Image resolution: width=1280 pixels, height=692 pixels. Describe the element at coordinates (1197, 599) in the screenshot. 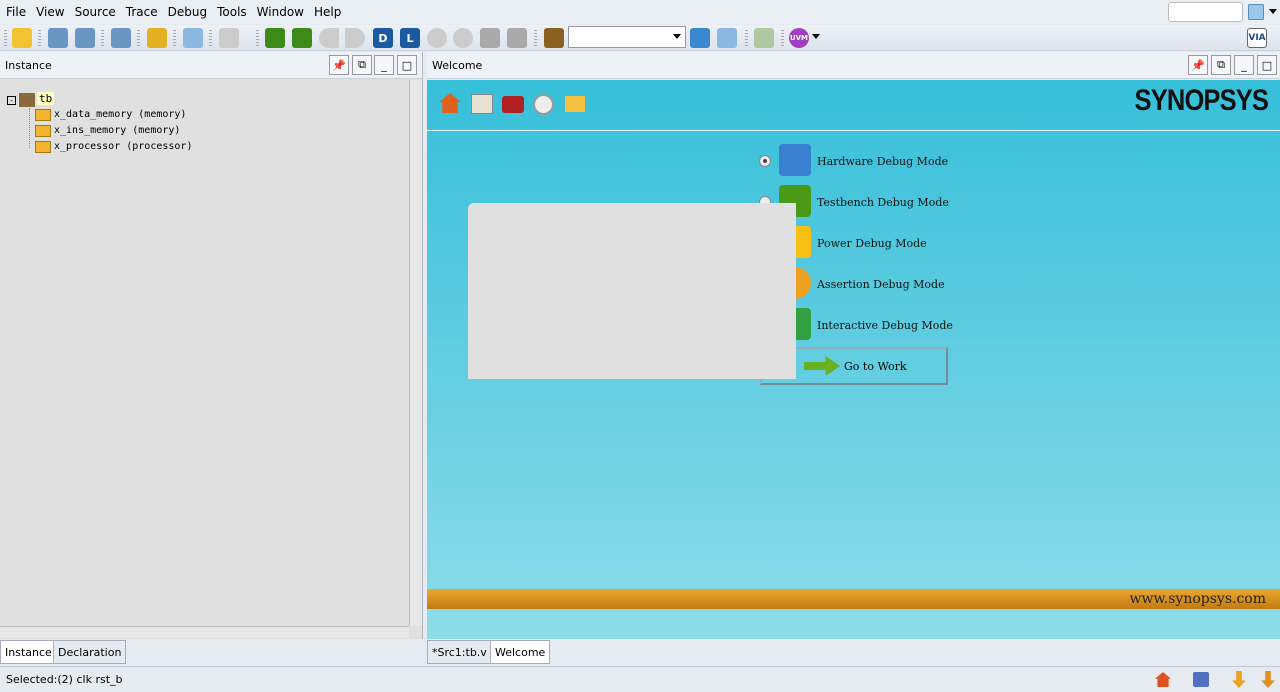

I see `synopsys-url-link: www.synopsys.com` at that location.